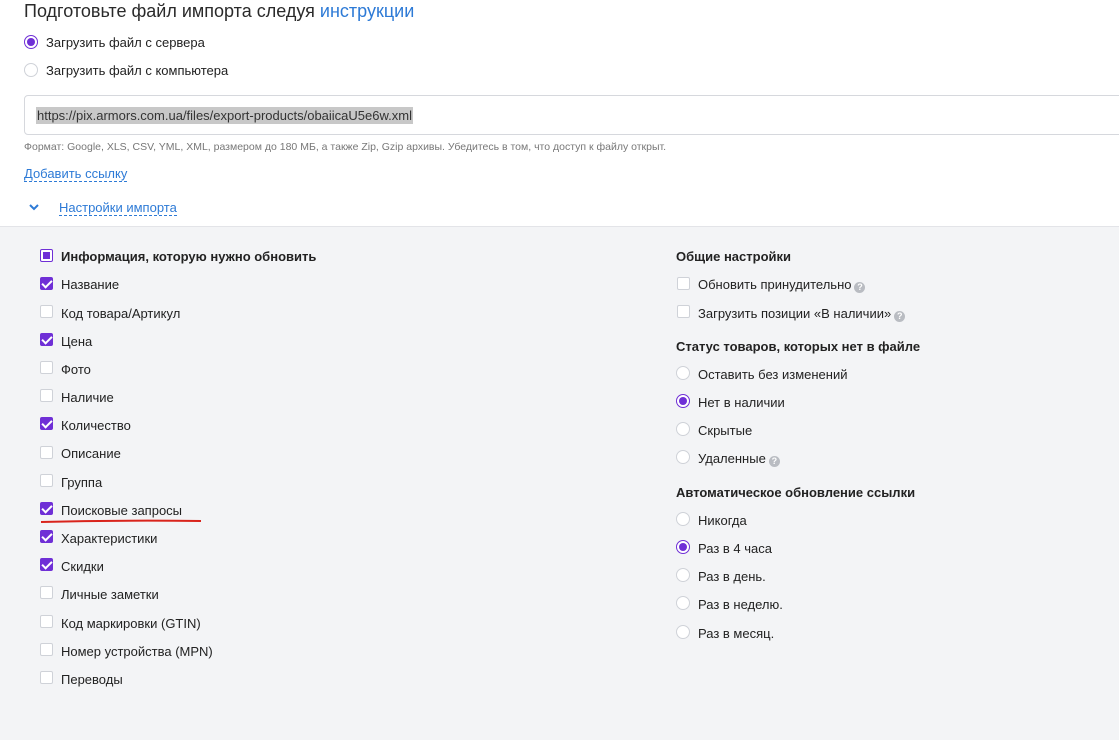 Image resolution: width=1119 pixels, height=740 pixels. Describe the element at coordinates (137, 651) in the screenshot. I see `checkbox-label: Номер устройства (MPN)` at that location.